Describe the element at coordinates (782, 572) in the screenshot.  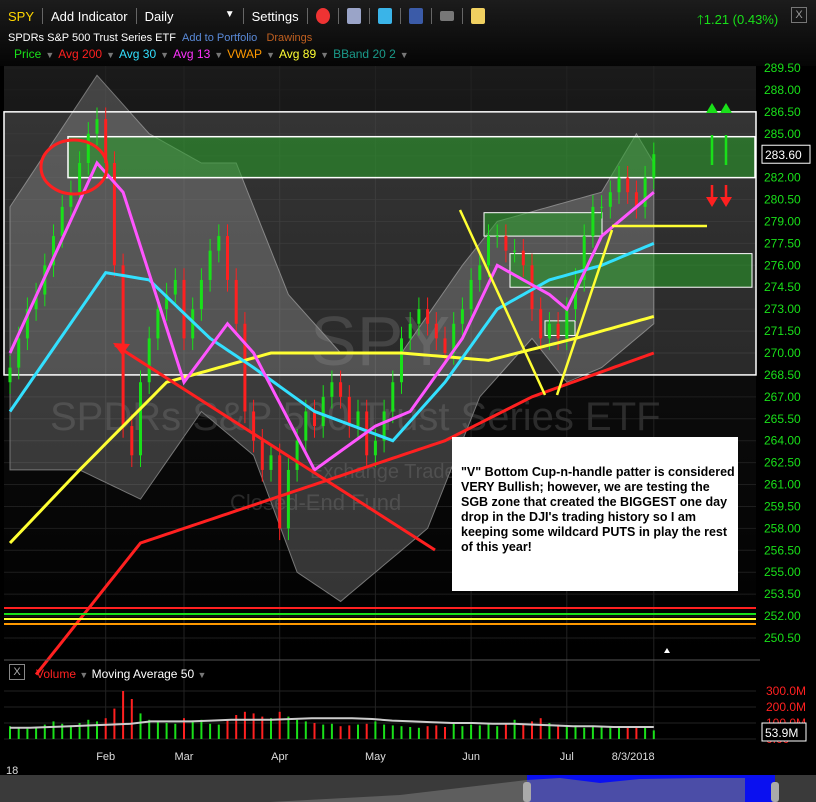
I see `y-tick-label: 255.00` at that location.